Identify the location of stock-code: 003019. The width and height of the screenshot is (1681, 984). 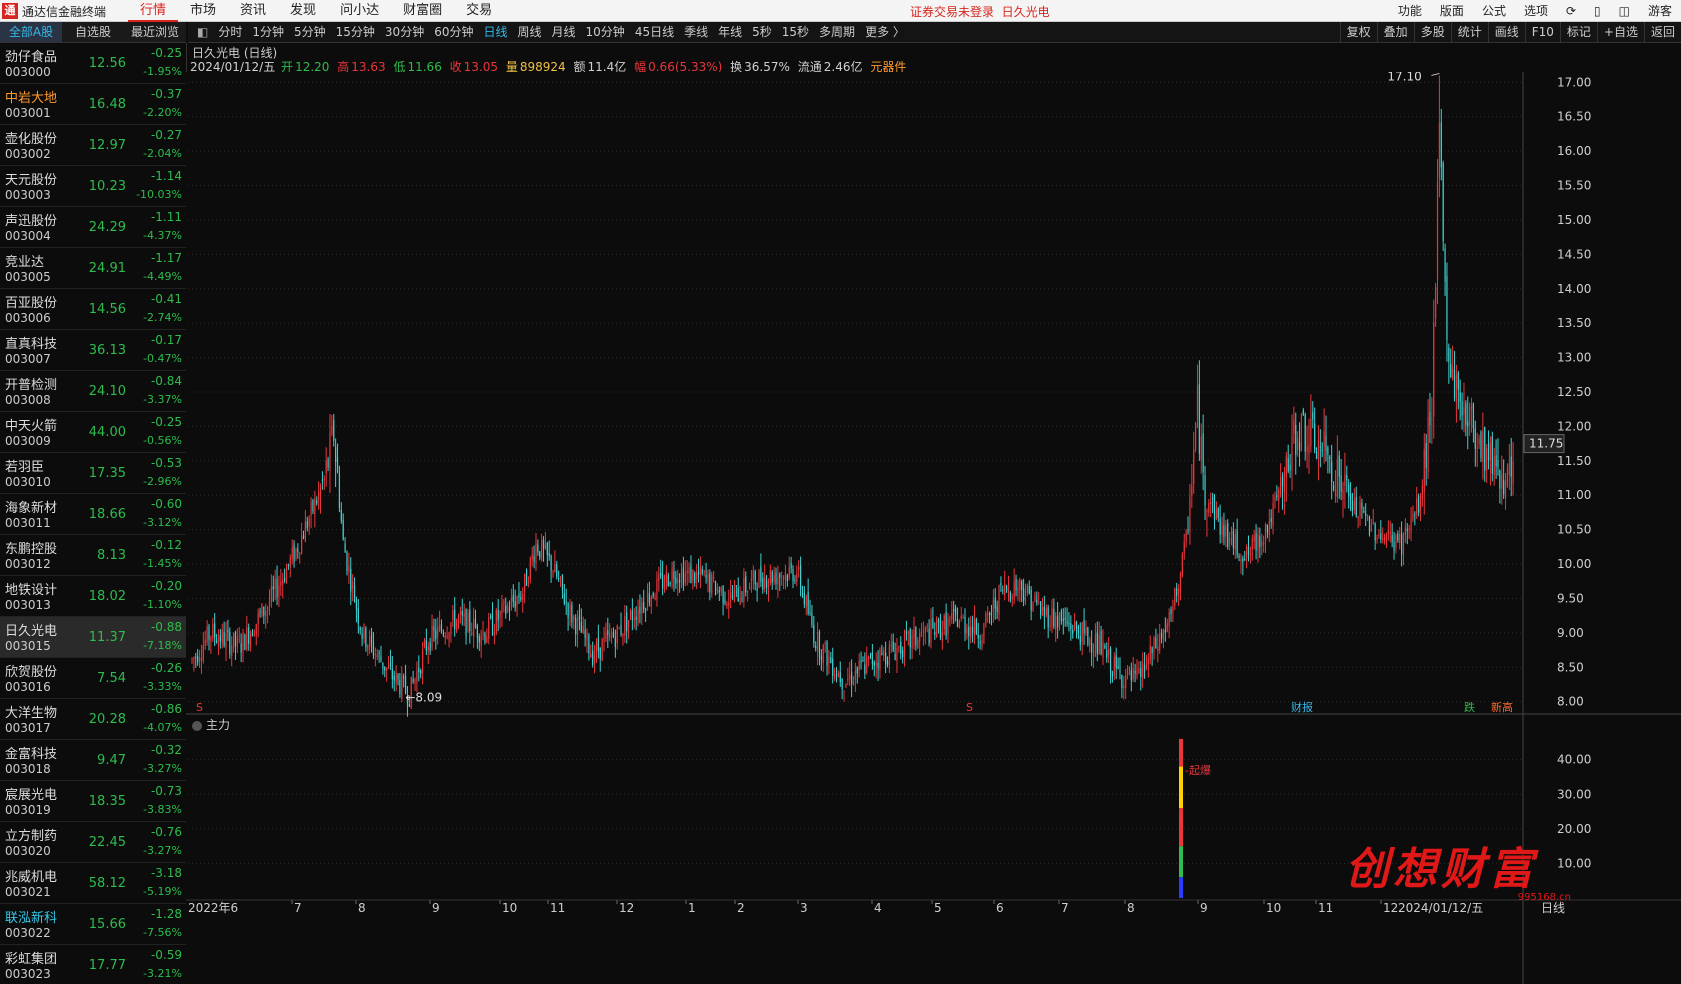
(28, 810).